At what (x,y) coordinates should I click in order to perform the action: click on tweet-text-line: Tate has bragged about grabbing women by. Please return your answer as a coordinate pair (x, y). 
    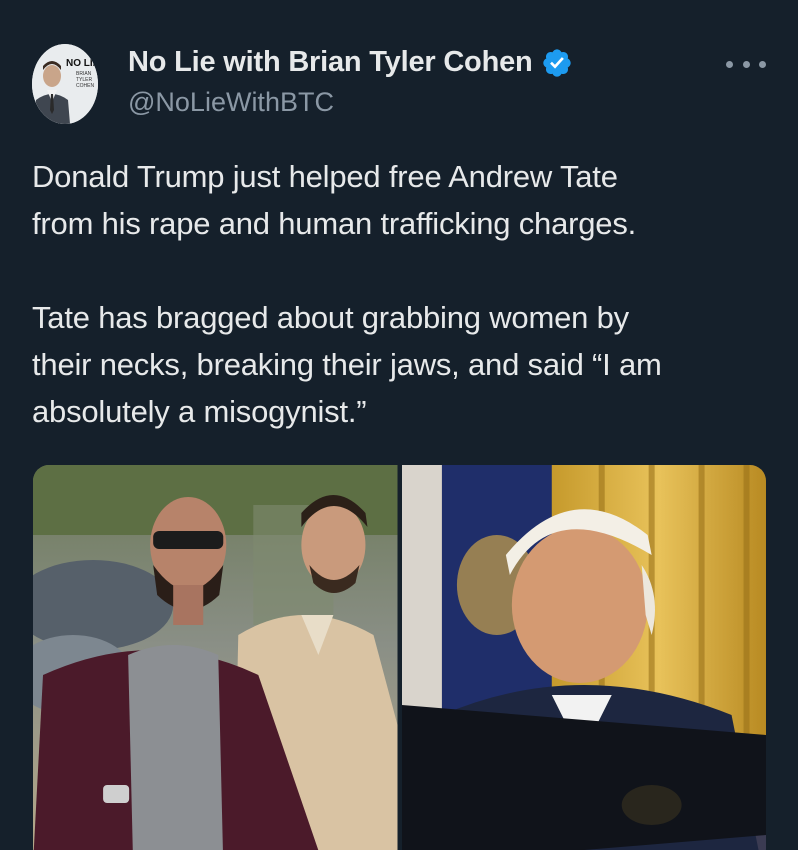
    Looking at the image, I should click on (330, 317).